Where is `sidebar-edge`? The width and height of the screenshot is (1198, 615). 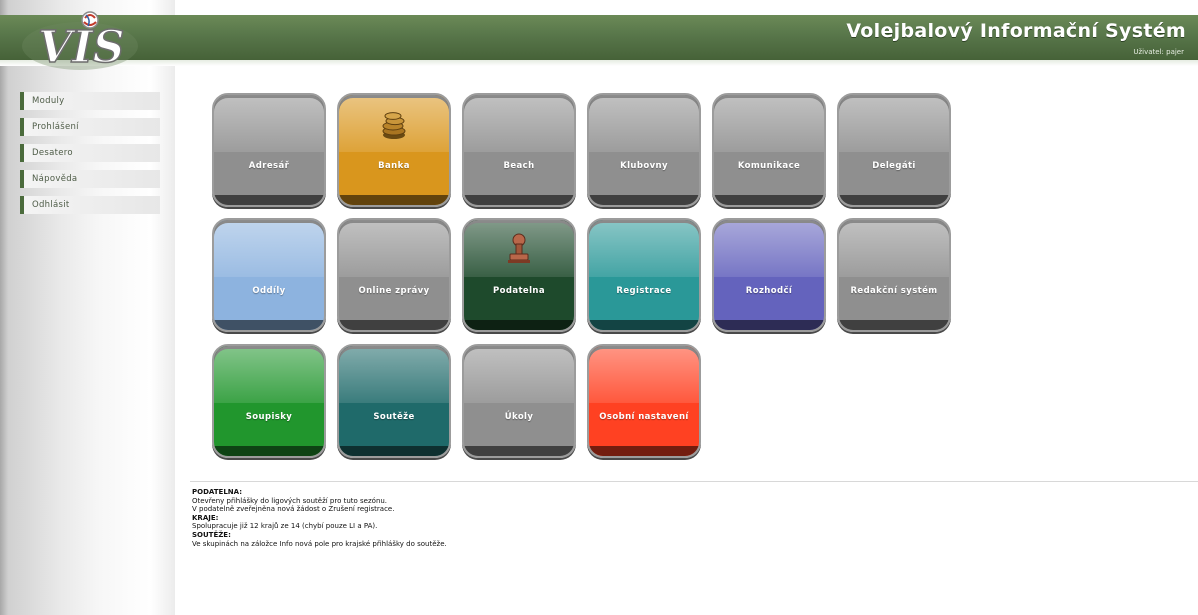
sidebar-edge is located at coordinates (4, 307).